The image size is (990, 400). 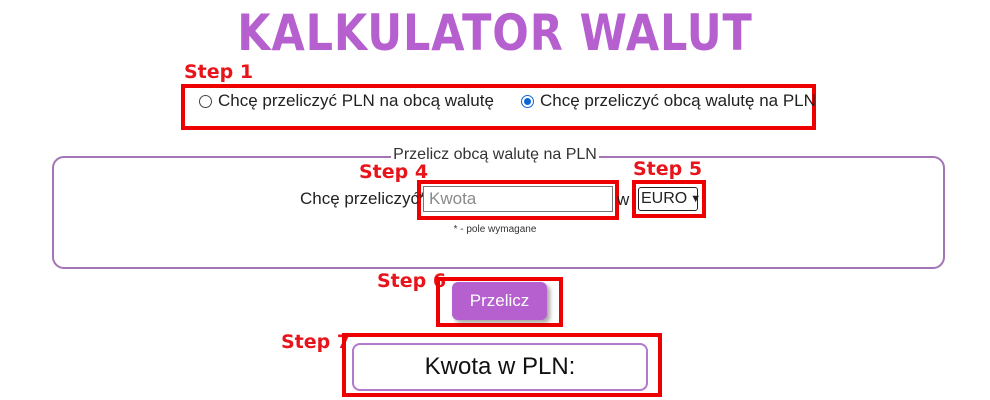 What do you see at coordinates (495, 33) in the screenshot?
I see `page-title: KALKULATOR WALUT` at bounding box center [495, 33].